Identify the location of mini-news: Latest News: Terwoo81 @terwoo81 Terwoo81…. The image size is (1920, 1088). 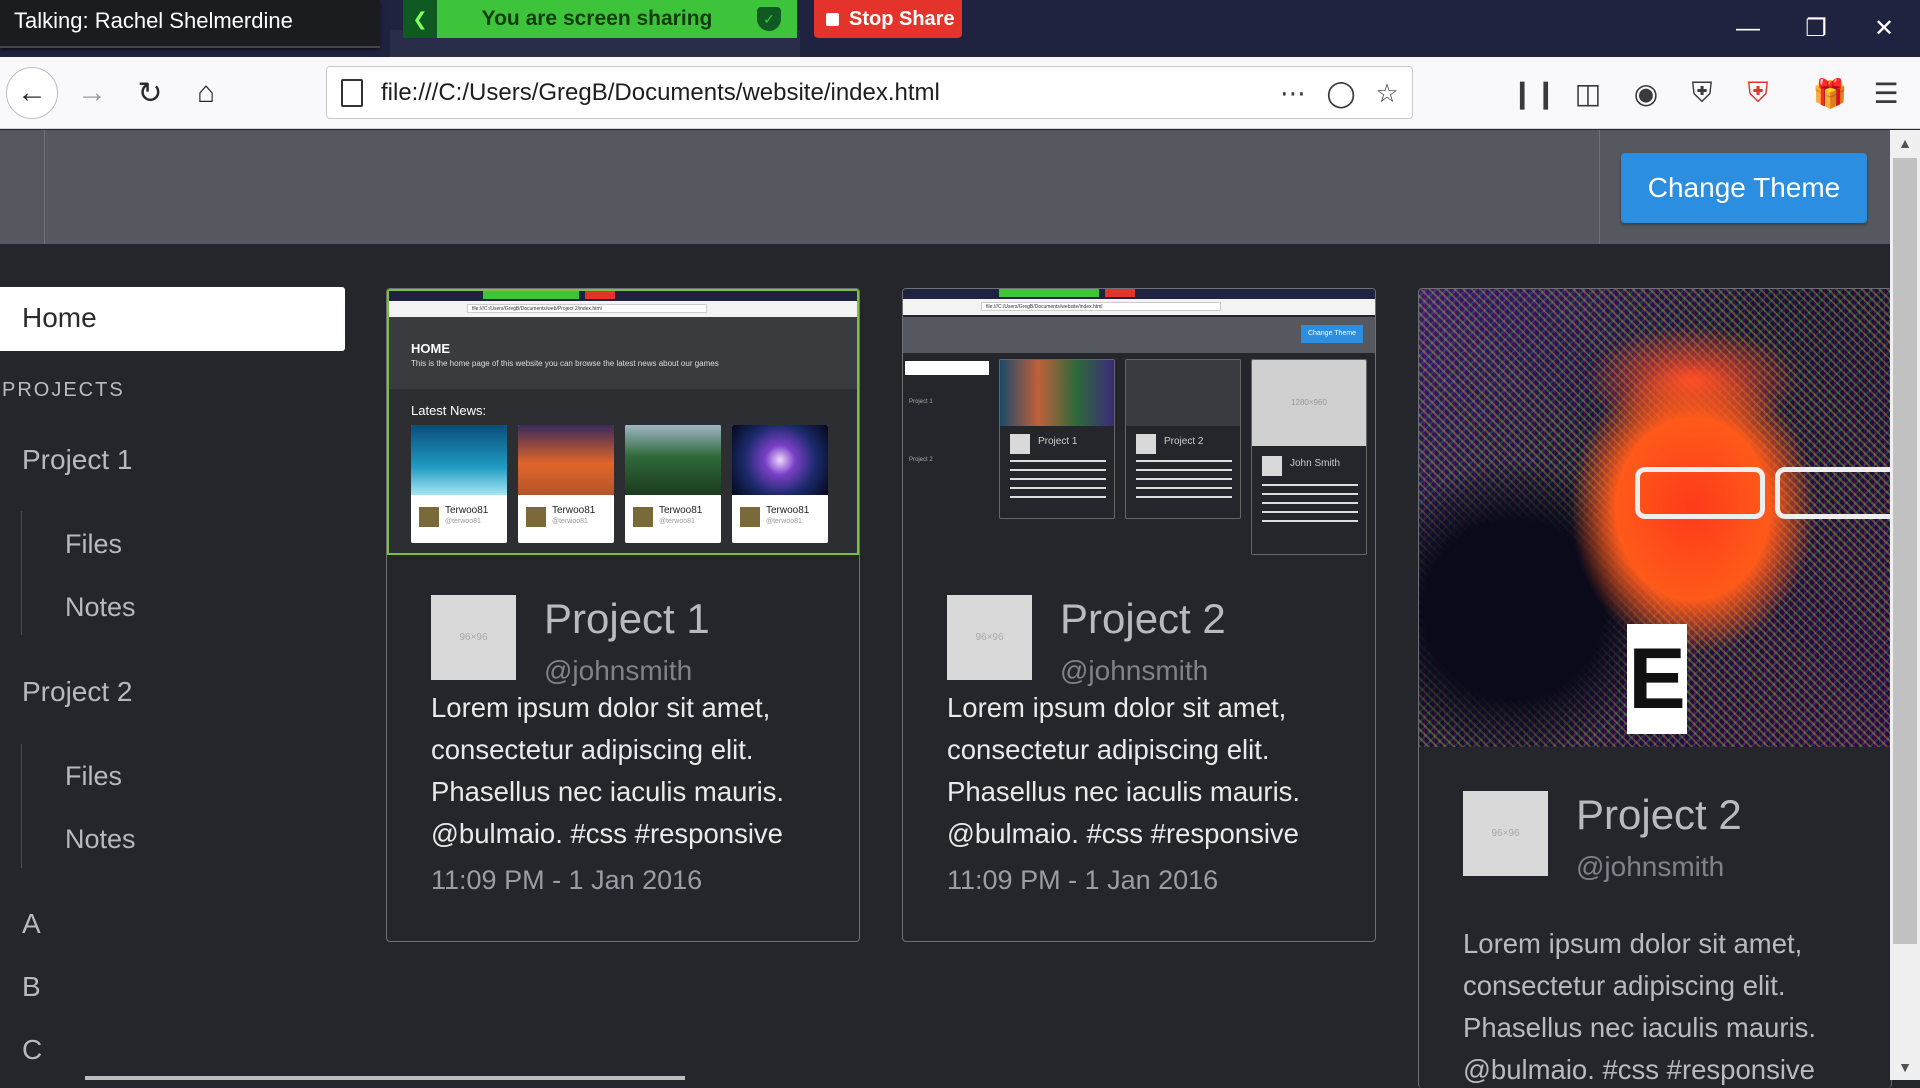
(623, 471).